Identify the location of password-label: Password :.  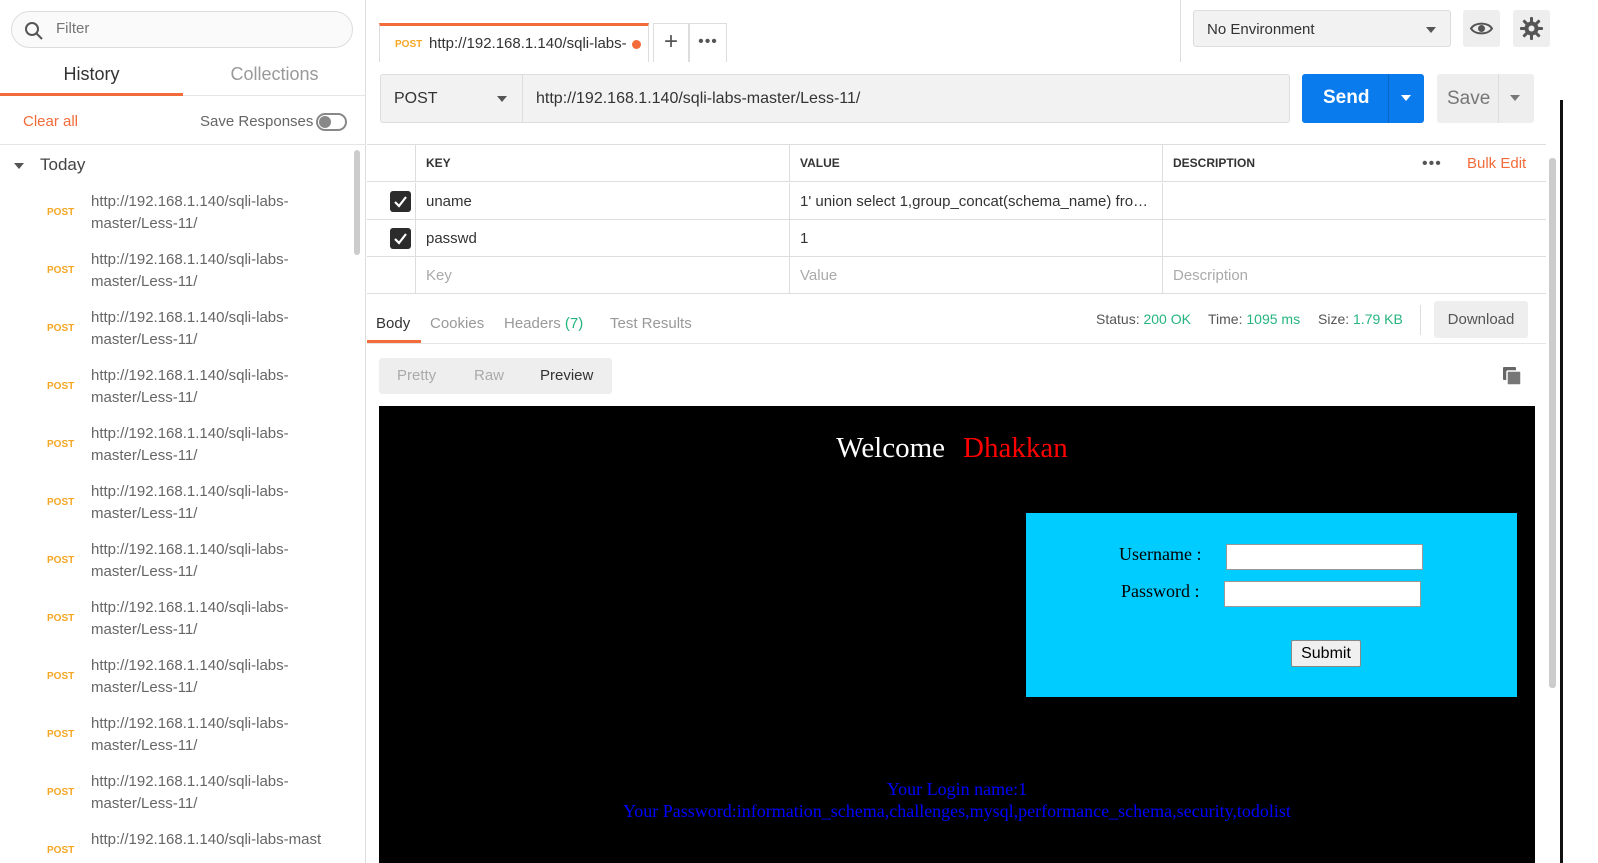
(1160, 591).